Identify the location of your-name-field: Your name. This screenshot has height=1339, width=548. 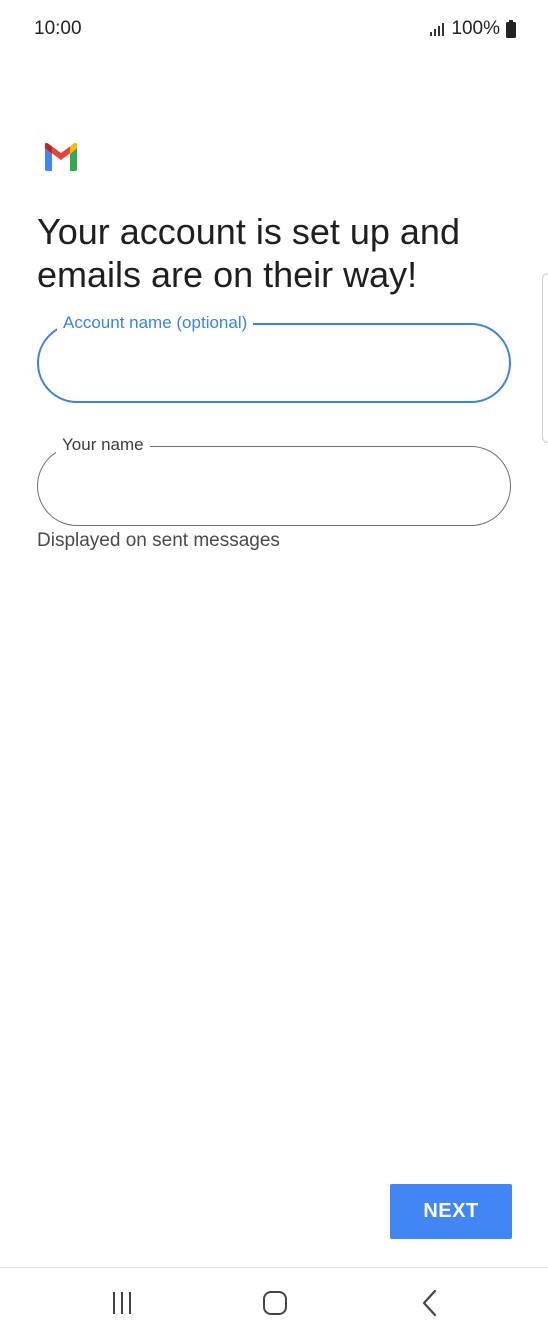
(274, 480).